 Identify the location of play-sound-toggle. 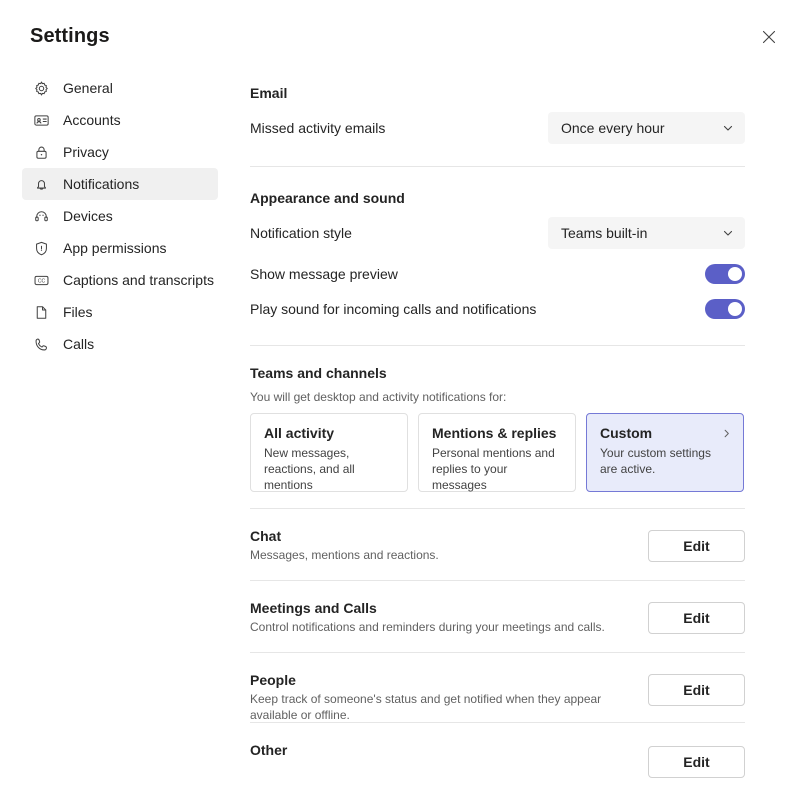
(725, 309).